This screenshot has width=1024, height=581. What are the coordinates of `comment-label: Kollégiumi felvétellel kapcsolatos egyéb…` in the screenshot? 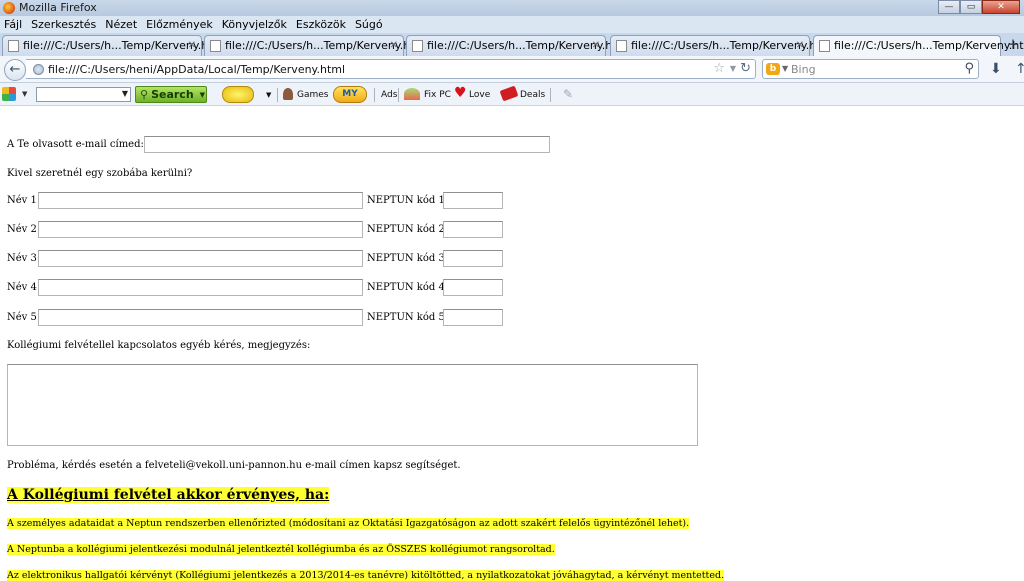 It's located at (159, 345).